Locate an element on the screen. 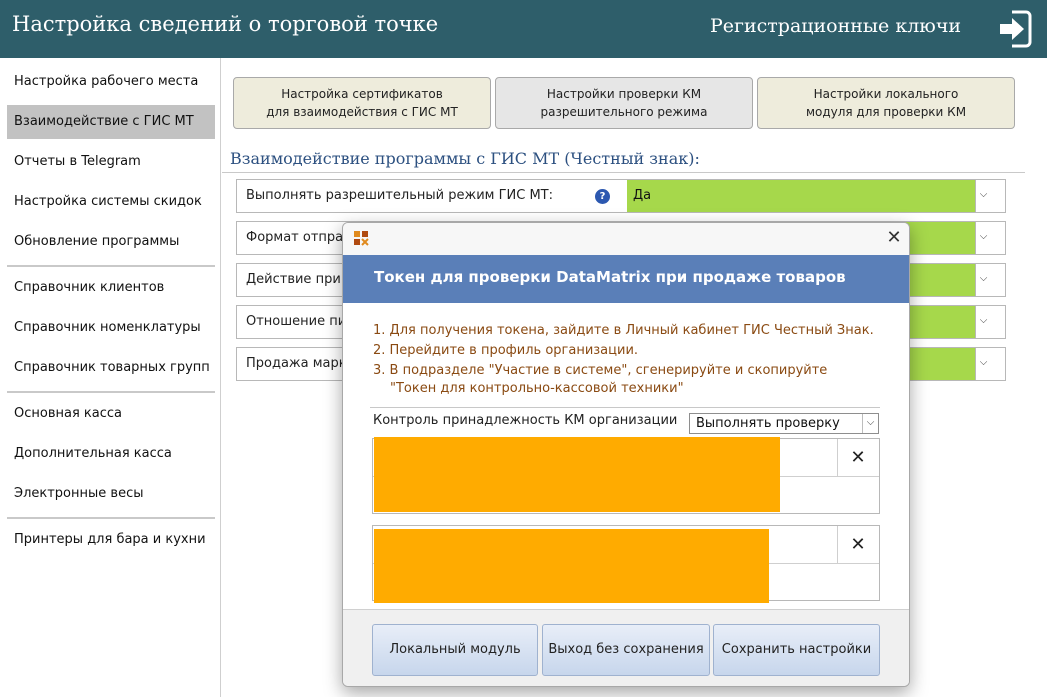 Image resolution: width=1047 pixels, height=697 pixels. sidebar-item-update: Обновление программы is located at coordinates (111, 242).